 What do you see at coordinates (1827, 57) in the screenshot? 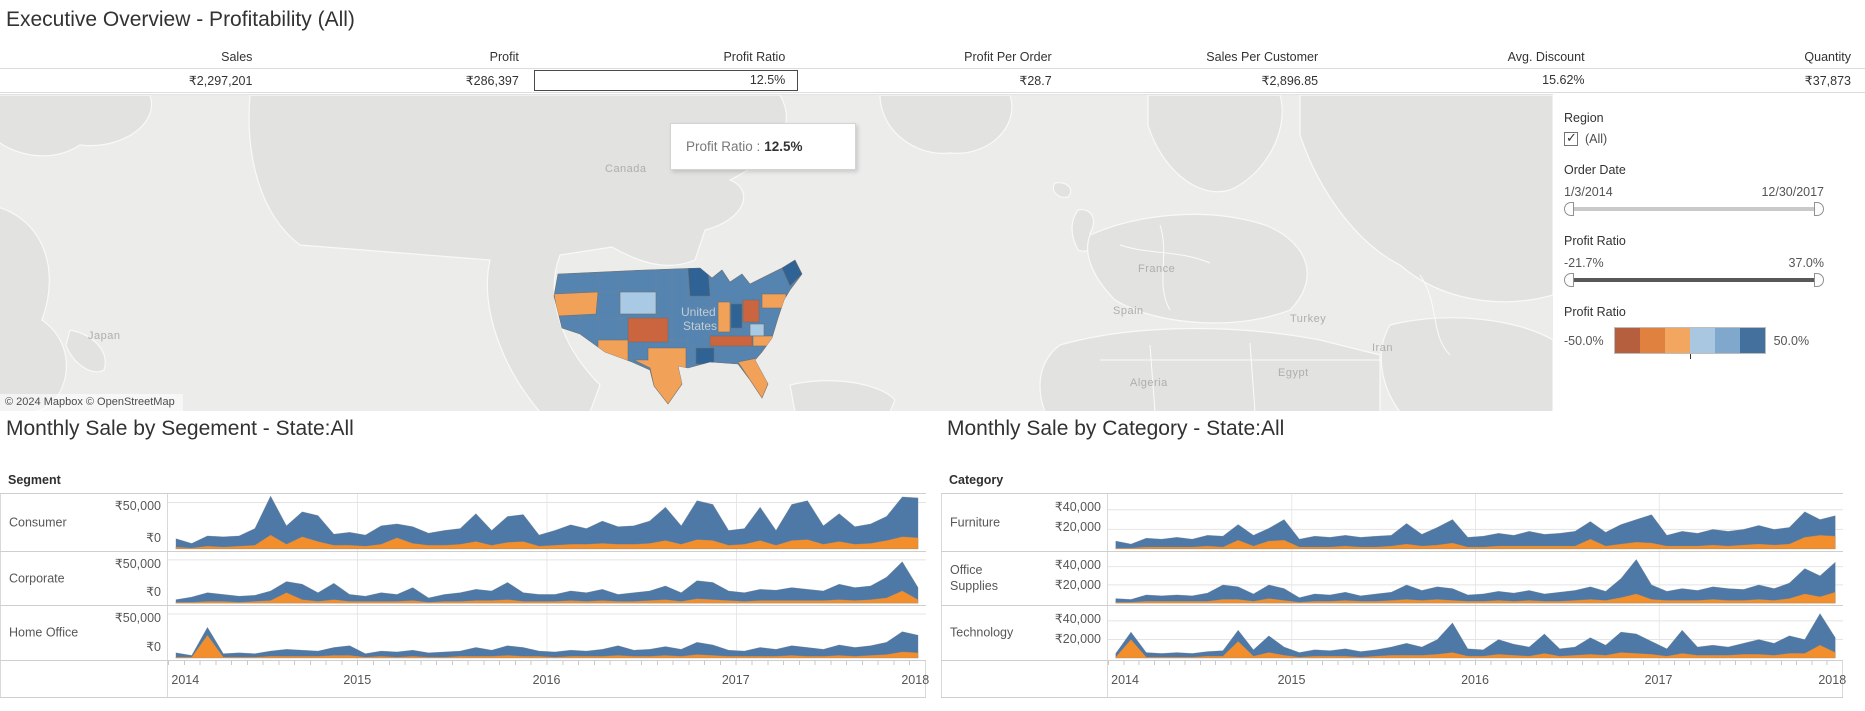
I see `kpi-label-quantity: Quantity` at bounding box center [1827, 57].